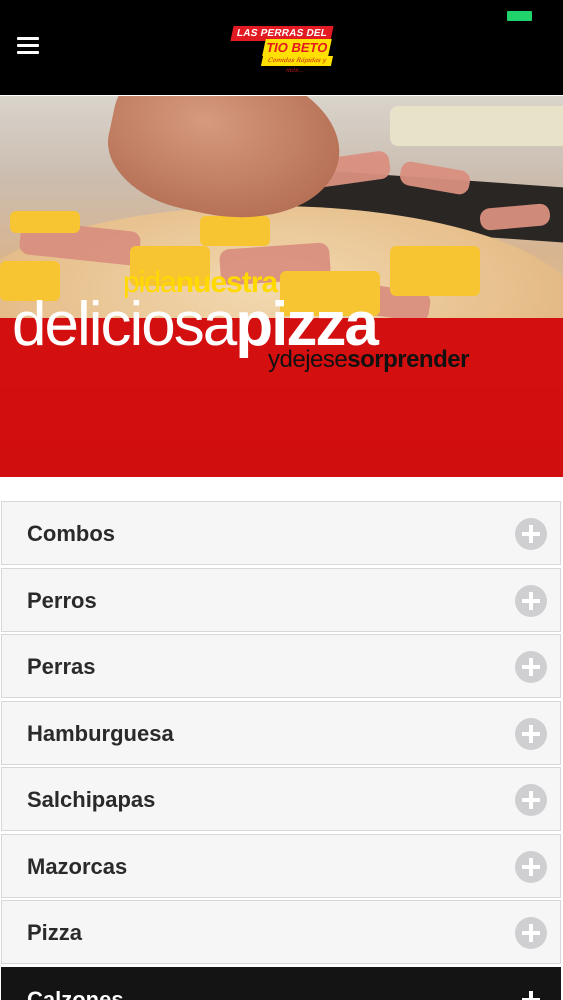 This screenshot has height=1000, width=563. I want to click on category-label: Perras, so click(61, 666).